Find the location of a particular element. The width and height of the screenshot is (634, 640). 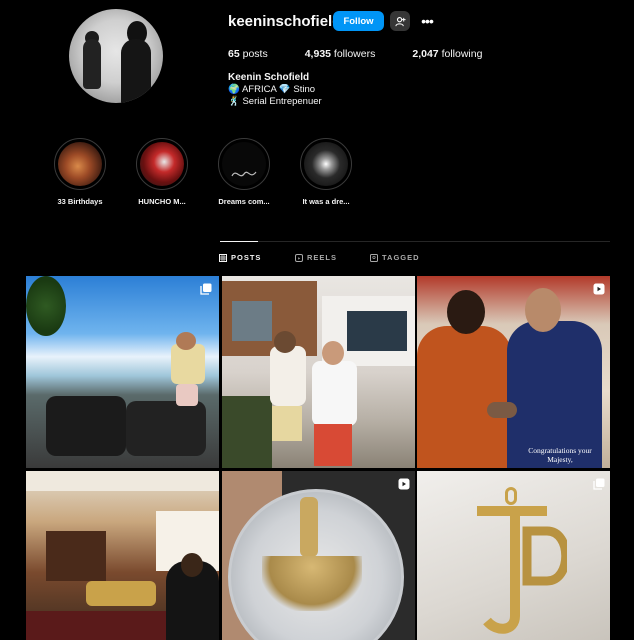

jp-pendant-graphic is located at coordinates (522, 570).